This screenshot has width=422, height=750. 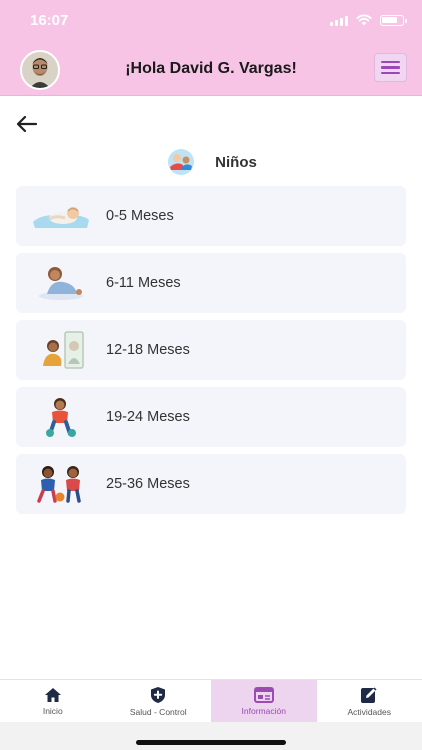 What do you see at coordinates (61, 216) in the screenshot?
I see `sleeping-baby-icon` at bounding box center [61, 216].